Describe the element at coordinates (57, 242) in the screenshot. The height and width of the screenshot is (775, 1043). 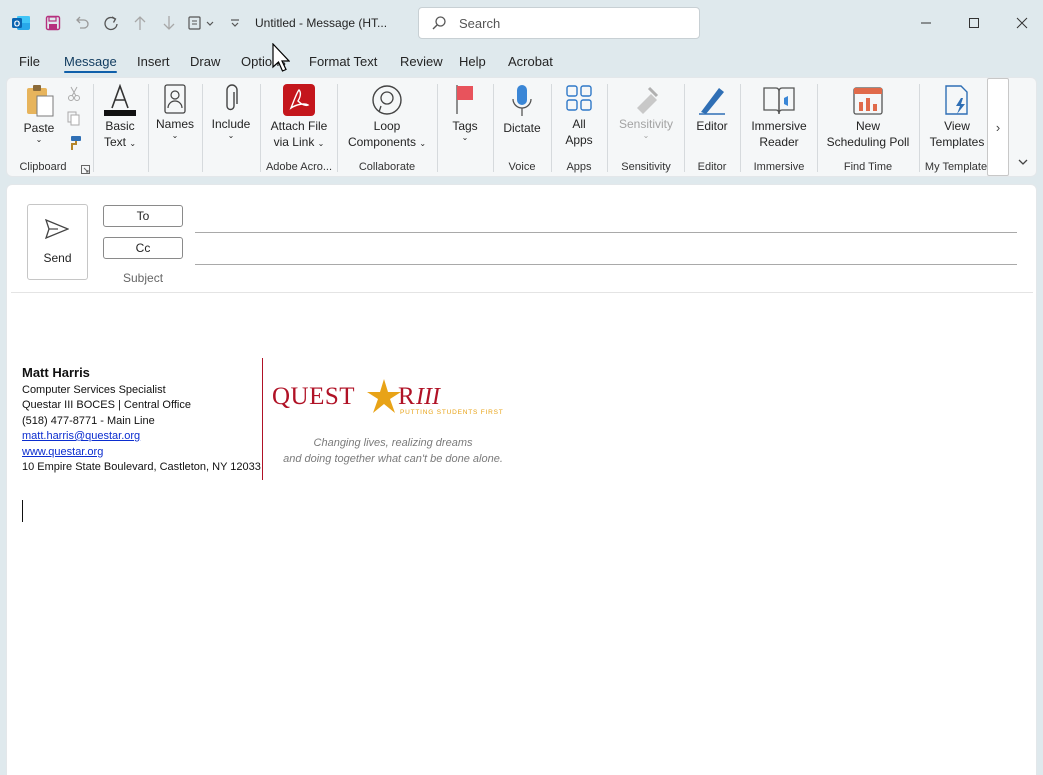
I see `send-button: Send` at that location.